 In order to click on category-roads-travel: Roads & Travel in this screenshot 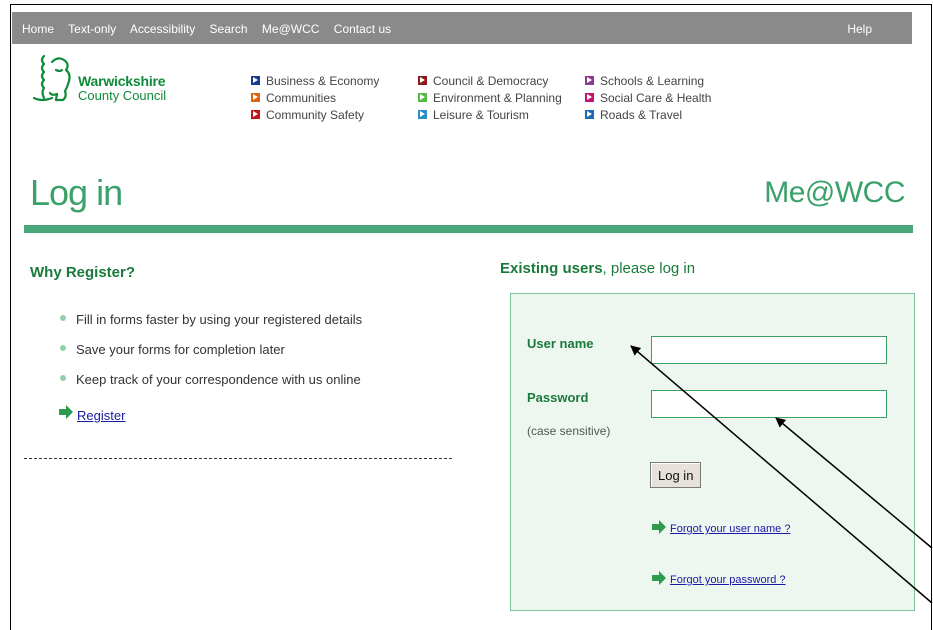, I will do `click(648, 115)`.